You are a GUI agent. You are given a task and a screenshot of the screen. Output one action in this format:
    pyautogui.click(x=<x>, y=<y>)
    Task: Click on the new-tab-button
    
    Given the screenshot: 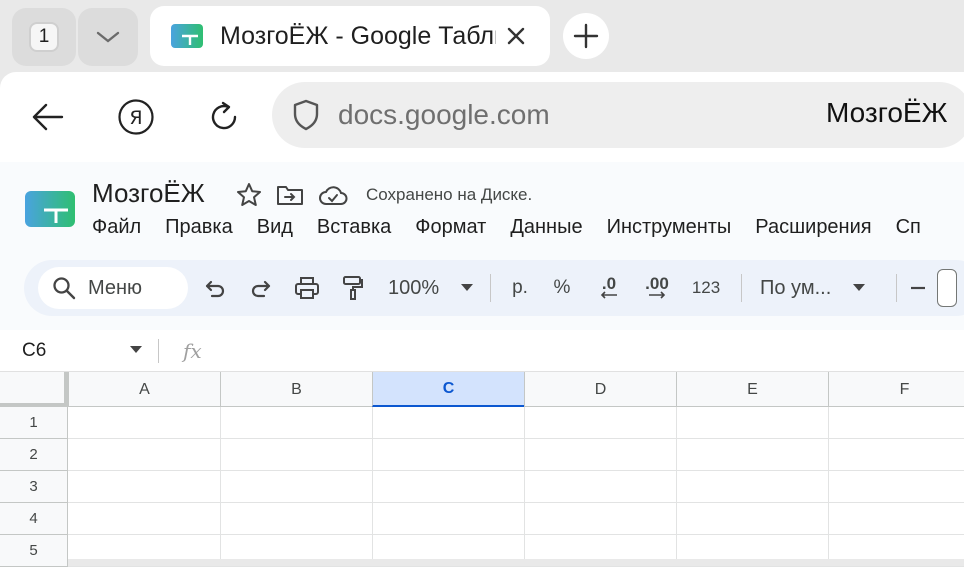 What is the action you would take?
    pyautogui.click(x=586, y=36)
    